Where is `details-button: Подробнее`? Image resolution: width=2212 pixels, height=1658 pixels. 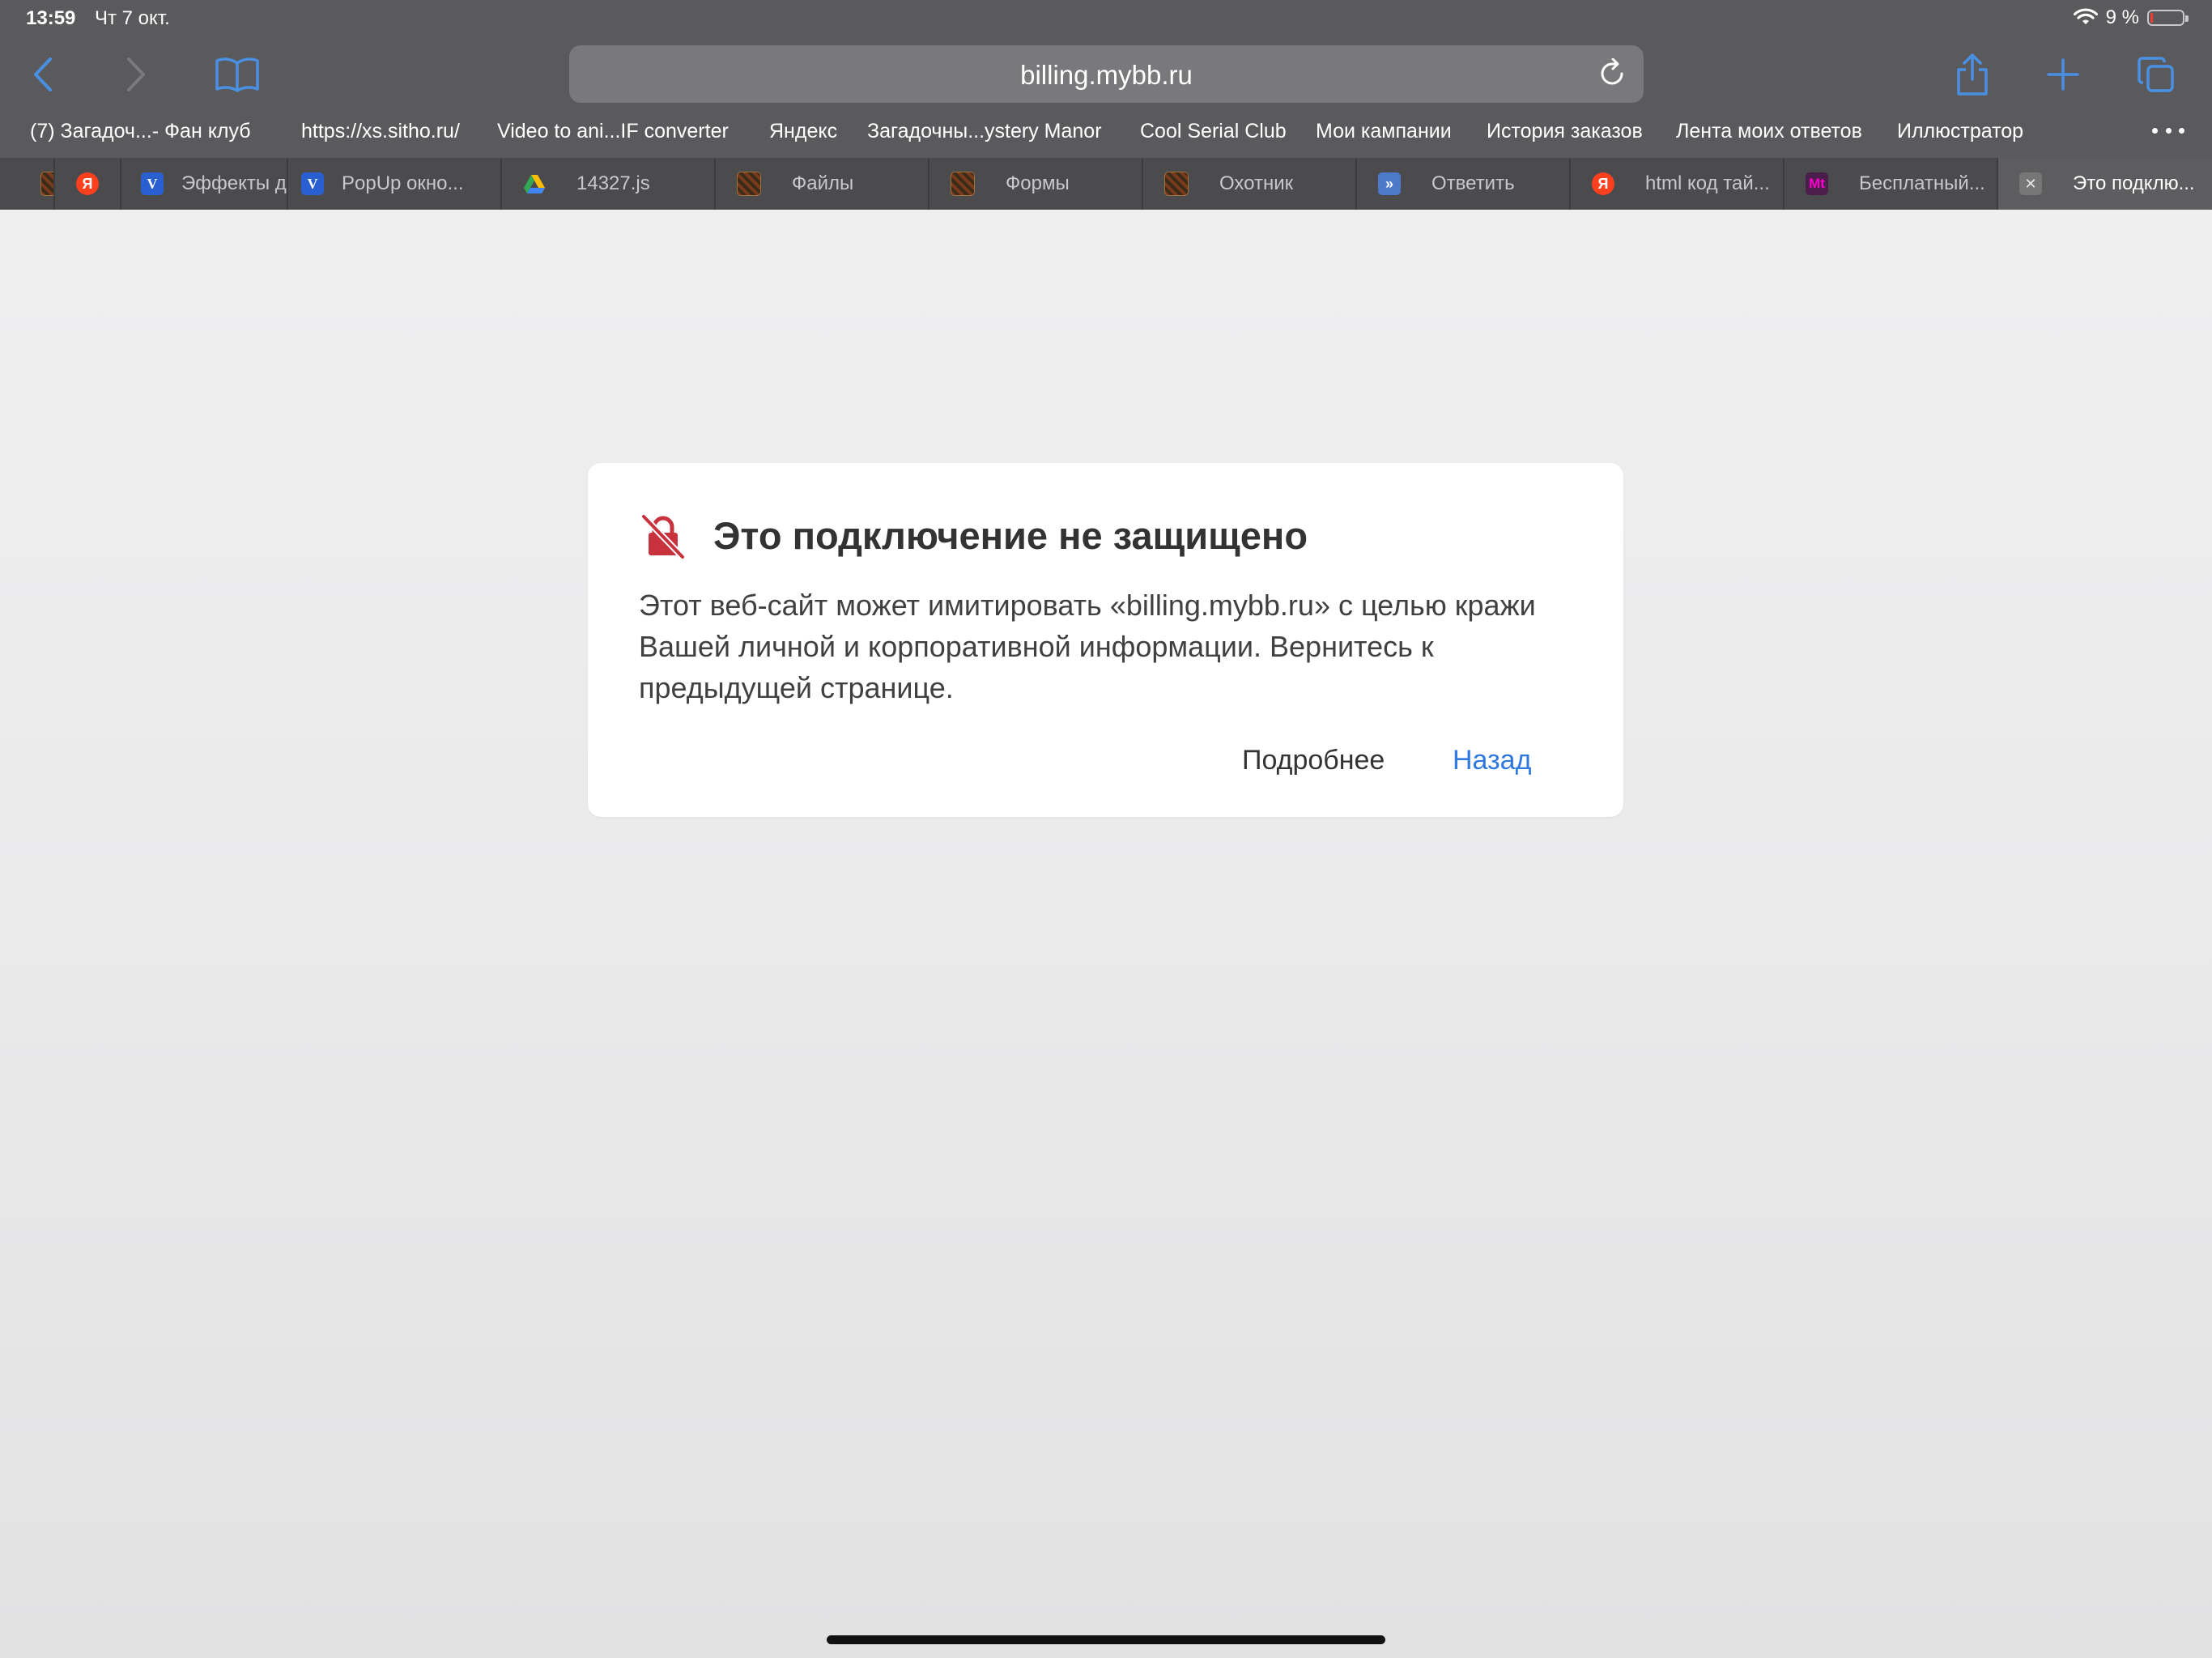
details-button: Подробнее is located at coordinates (1314, 760).